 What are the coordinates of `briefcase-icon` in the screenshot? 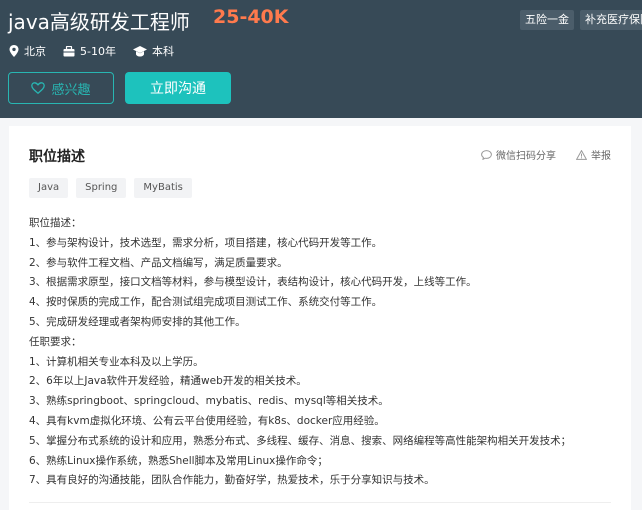 It's located at (69, 50).